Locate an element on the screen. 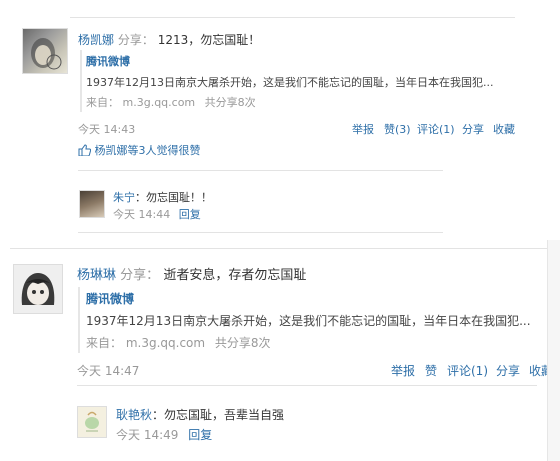  like-button: 赞 is located at coordinates (431, 370).